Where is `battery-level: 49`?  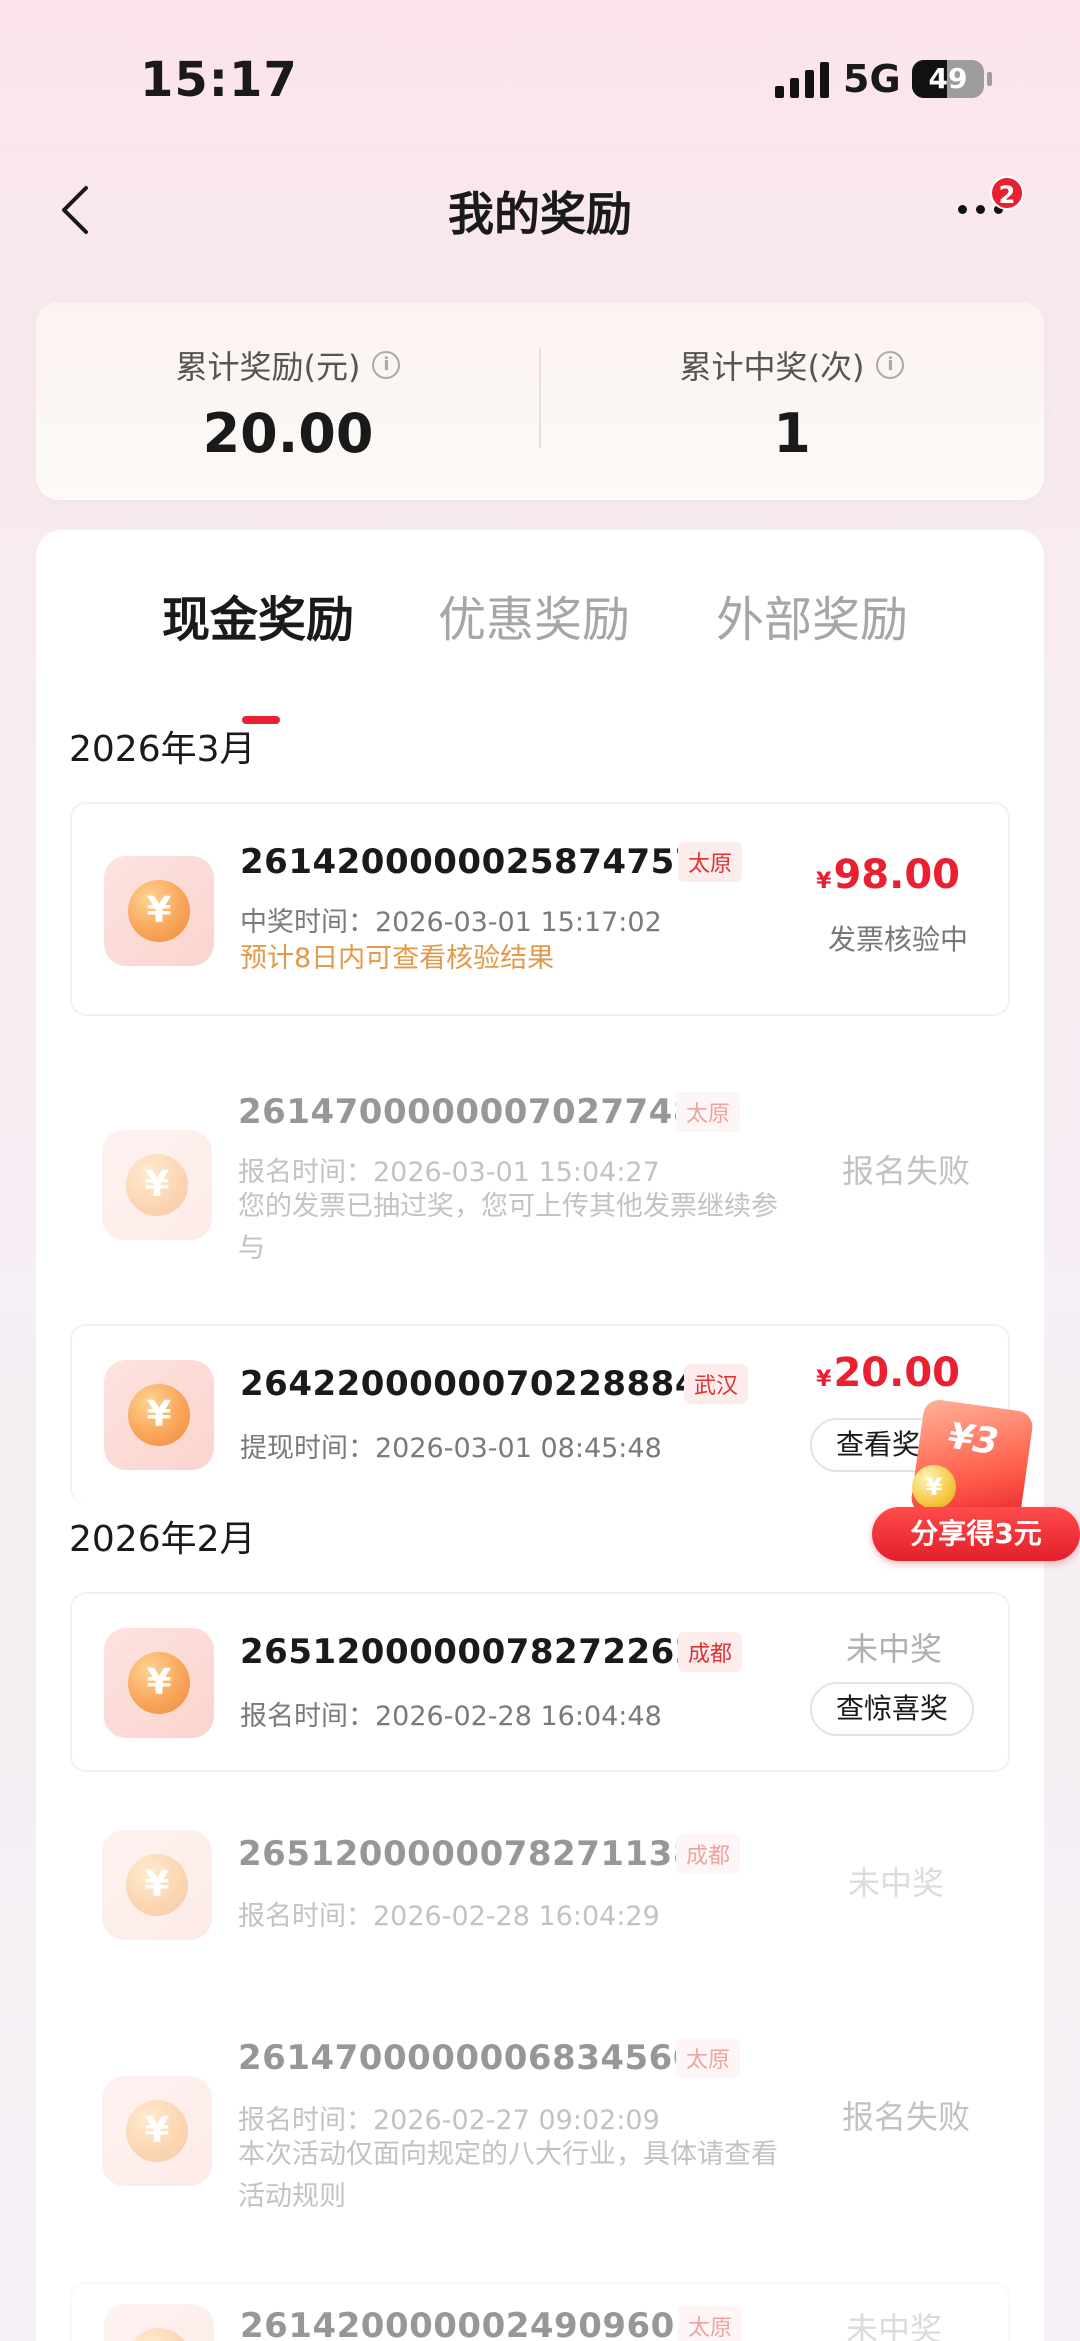
battery-level: 49 is located at coordinates (948, 78).